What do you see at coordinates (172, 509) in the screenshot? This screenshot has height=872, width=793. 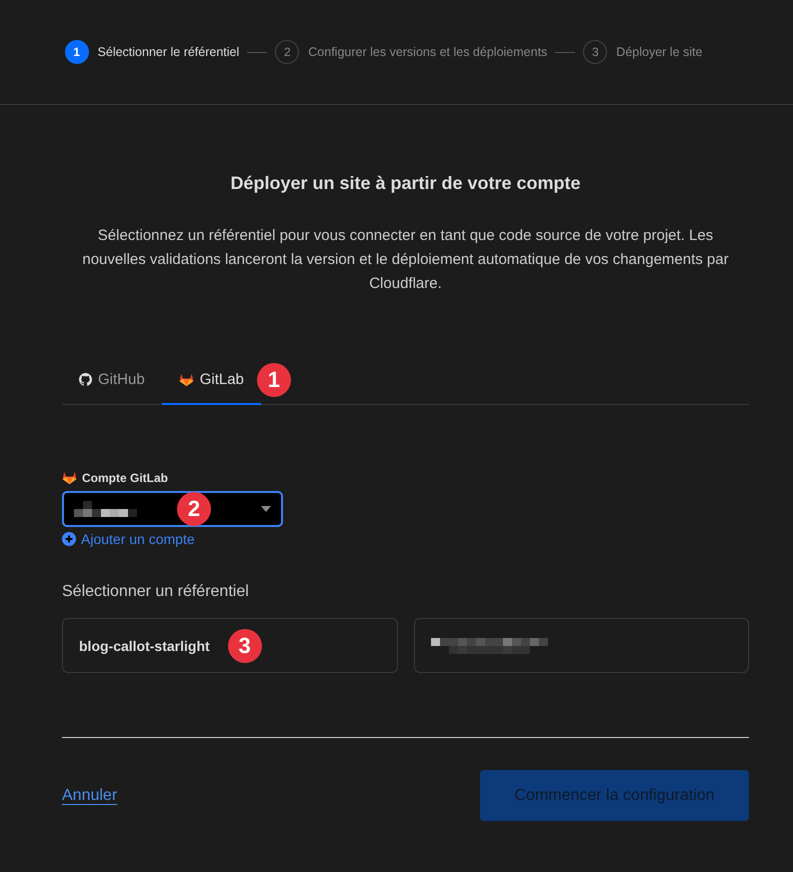 I see `account-select: 2` at bounding box center [172, 509].